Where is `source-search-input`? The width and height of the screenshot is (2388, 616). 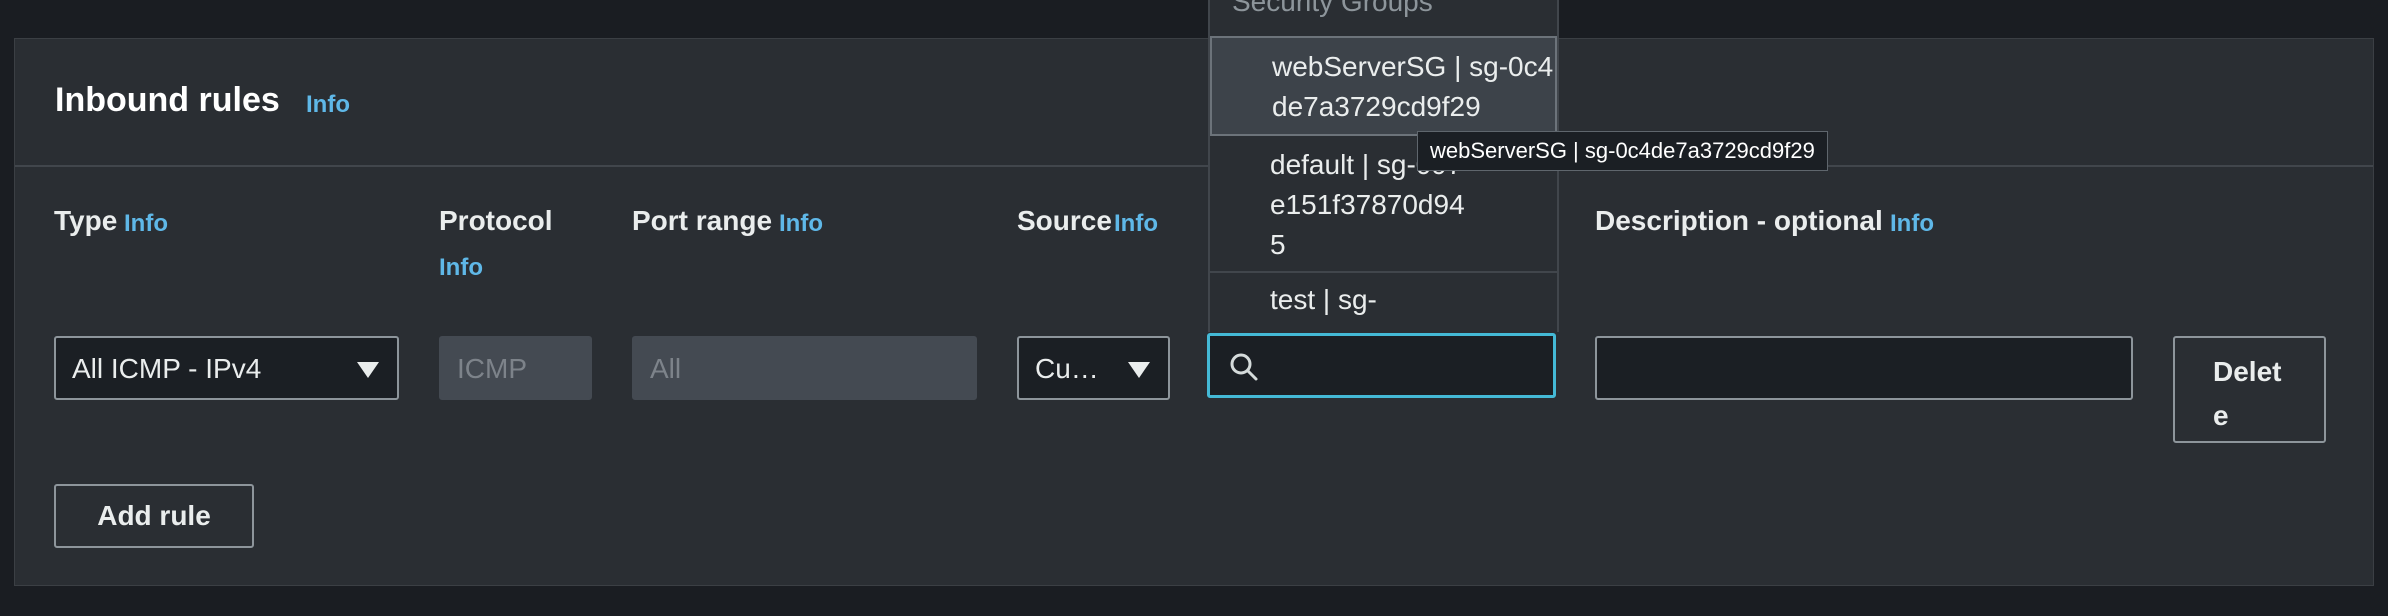
source-search-input is located at coordinates (1381, 365).